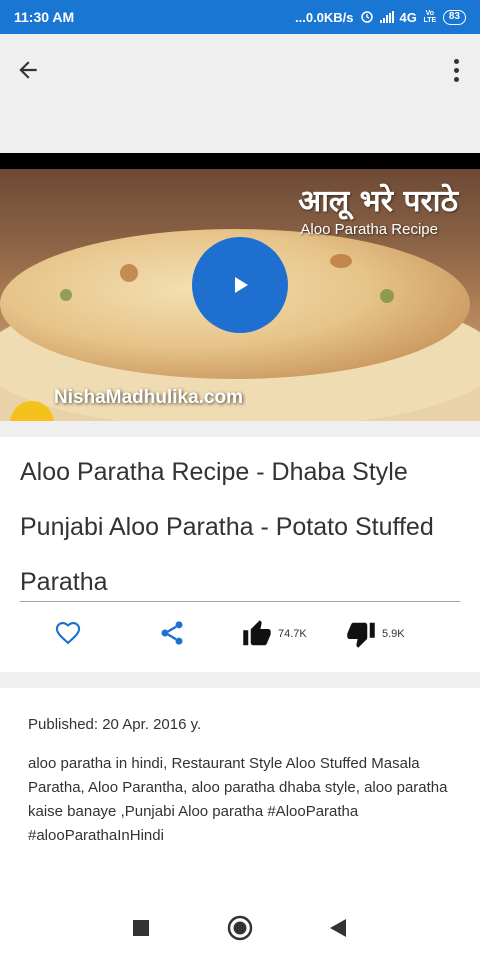  I want to click on like-count: 74.7K, so click(292, 634).